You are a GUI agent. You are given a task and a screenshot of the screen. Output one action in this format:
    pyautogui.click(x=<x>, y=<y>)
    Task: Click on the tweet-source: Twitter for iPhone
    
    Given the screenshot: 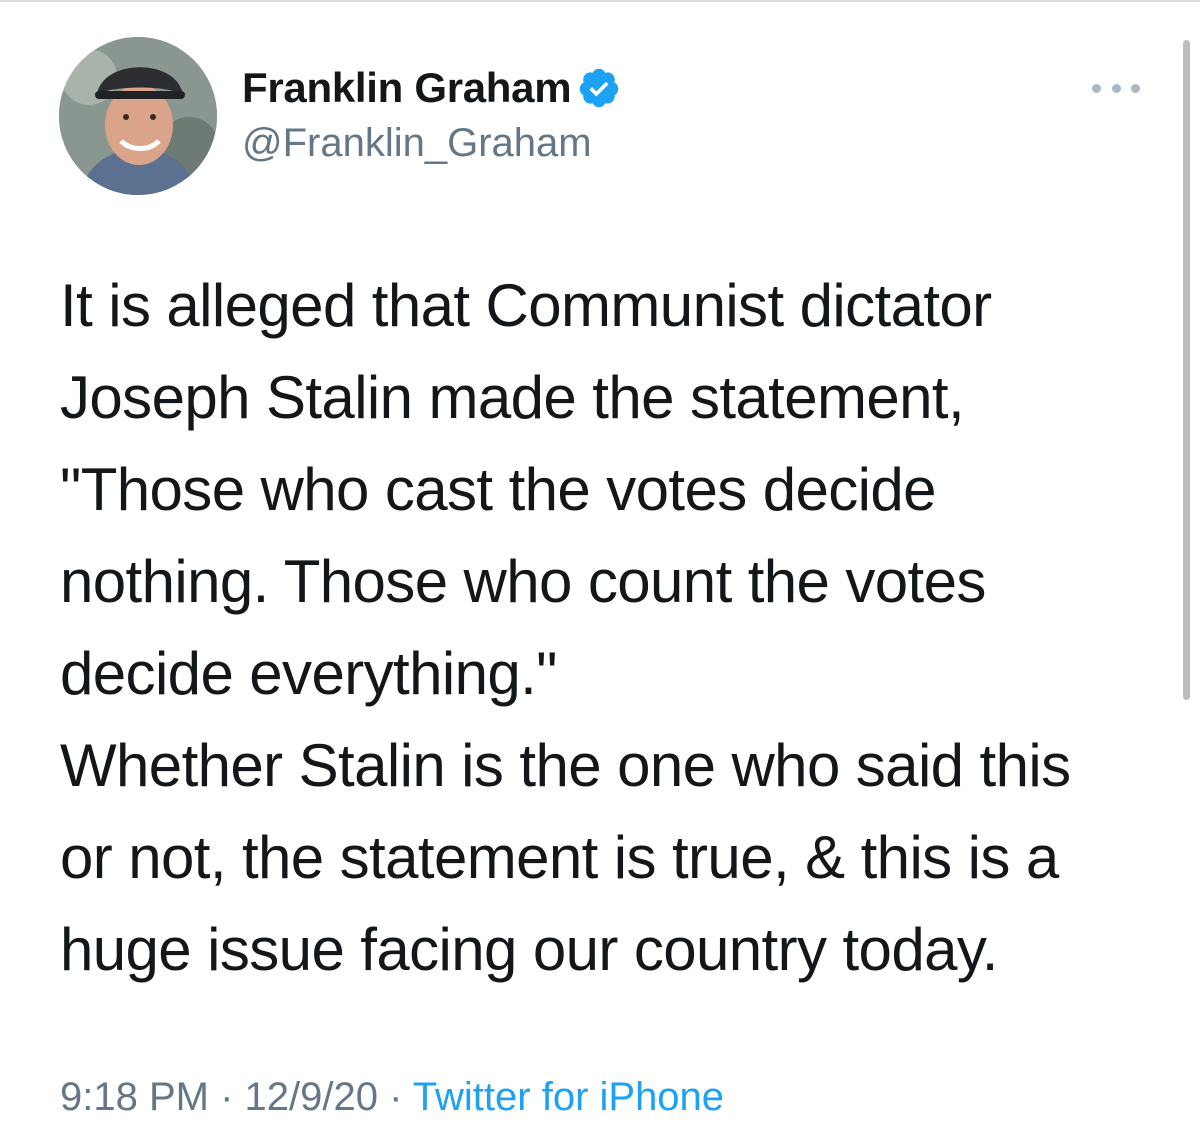 What is the action you would take?
    pyautogui.click(x=568, y=1097)
    